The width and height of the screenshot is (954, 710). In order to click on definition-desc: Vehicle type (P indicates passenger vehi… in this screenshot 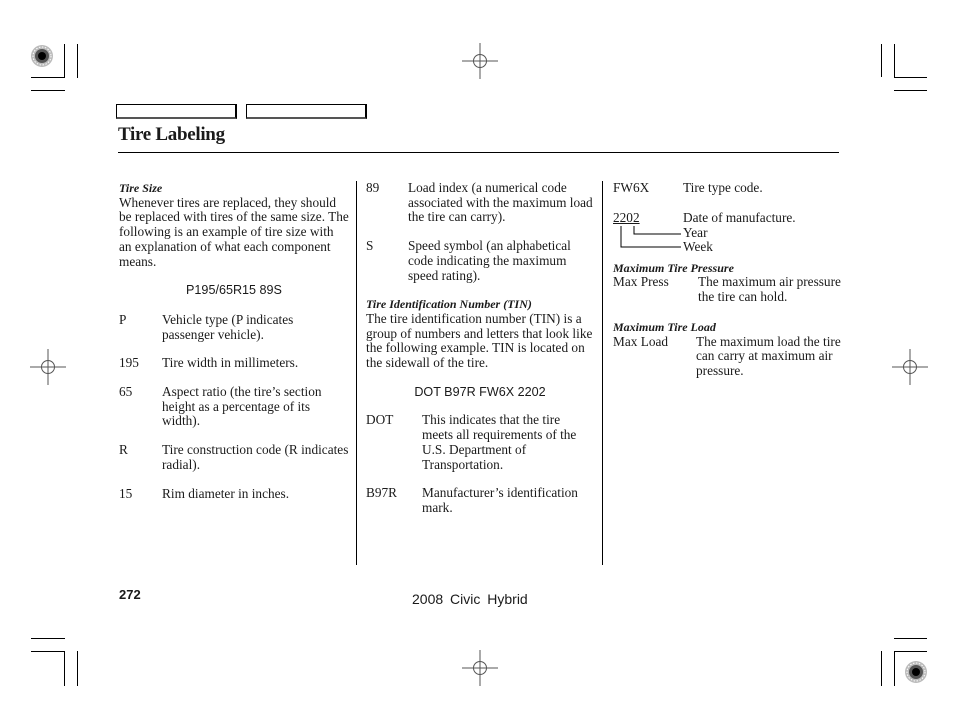, I will do `click(228, 326)`.